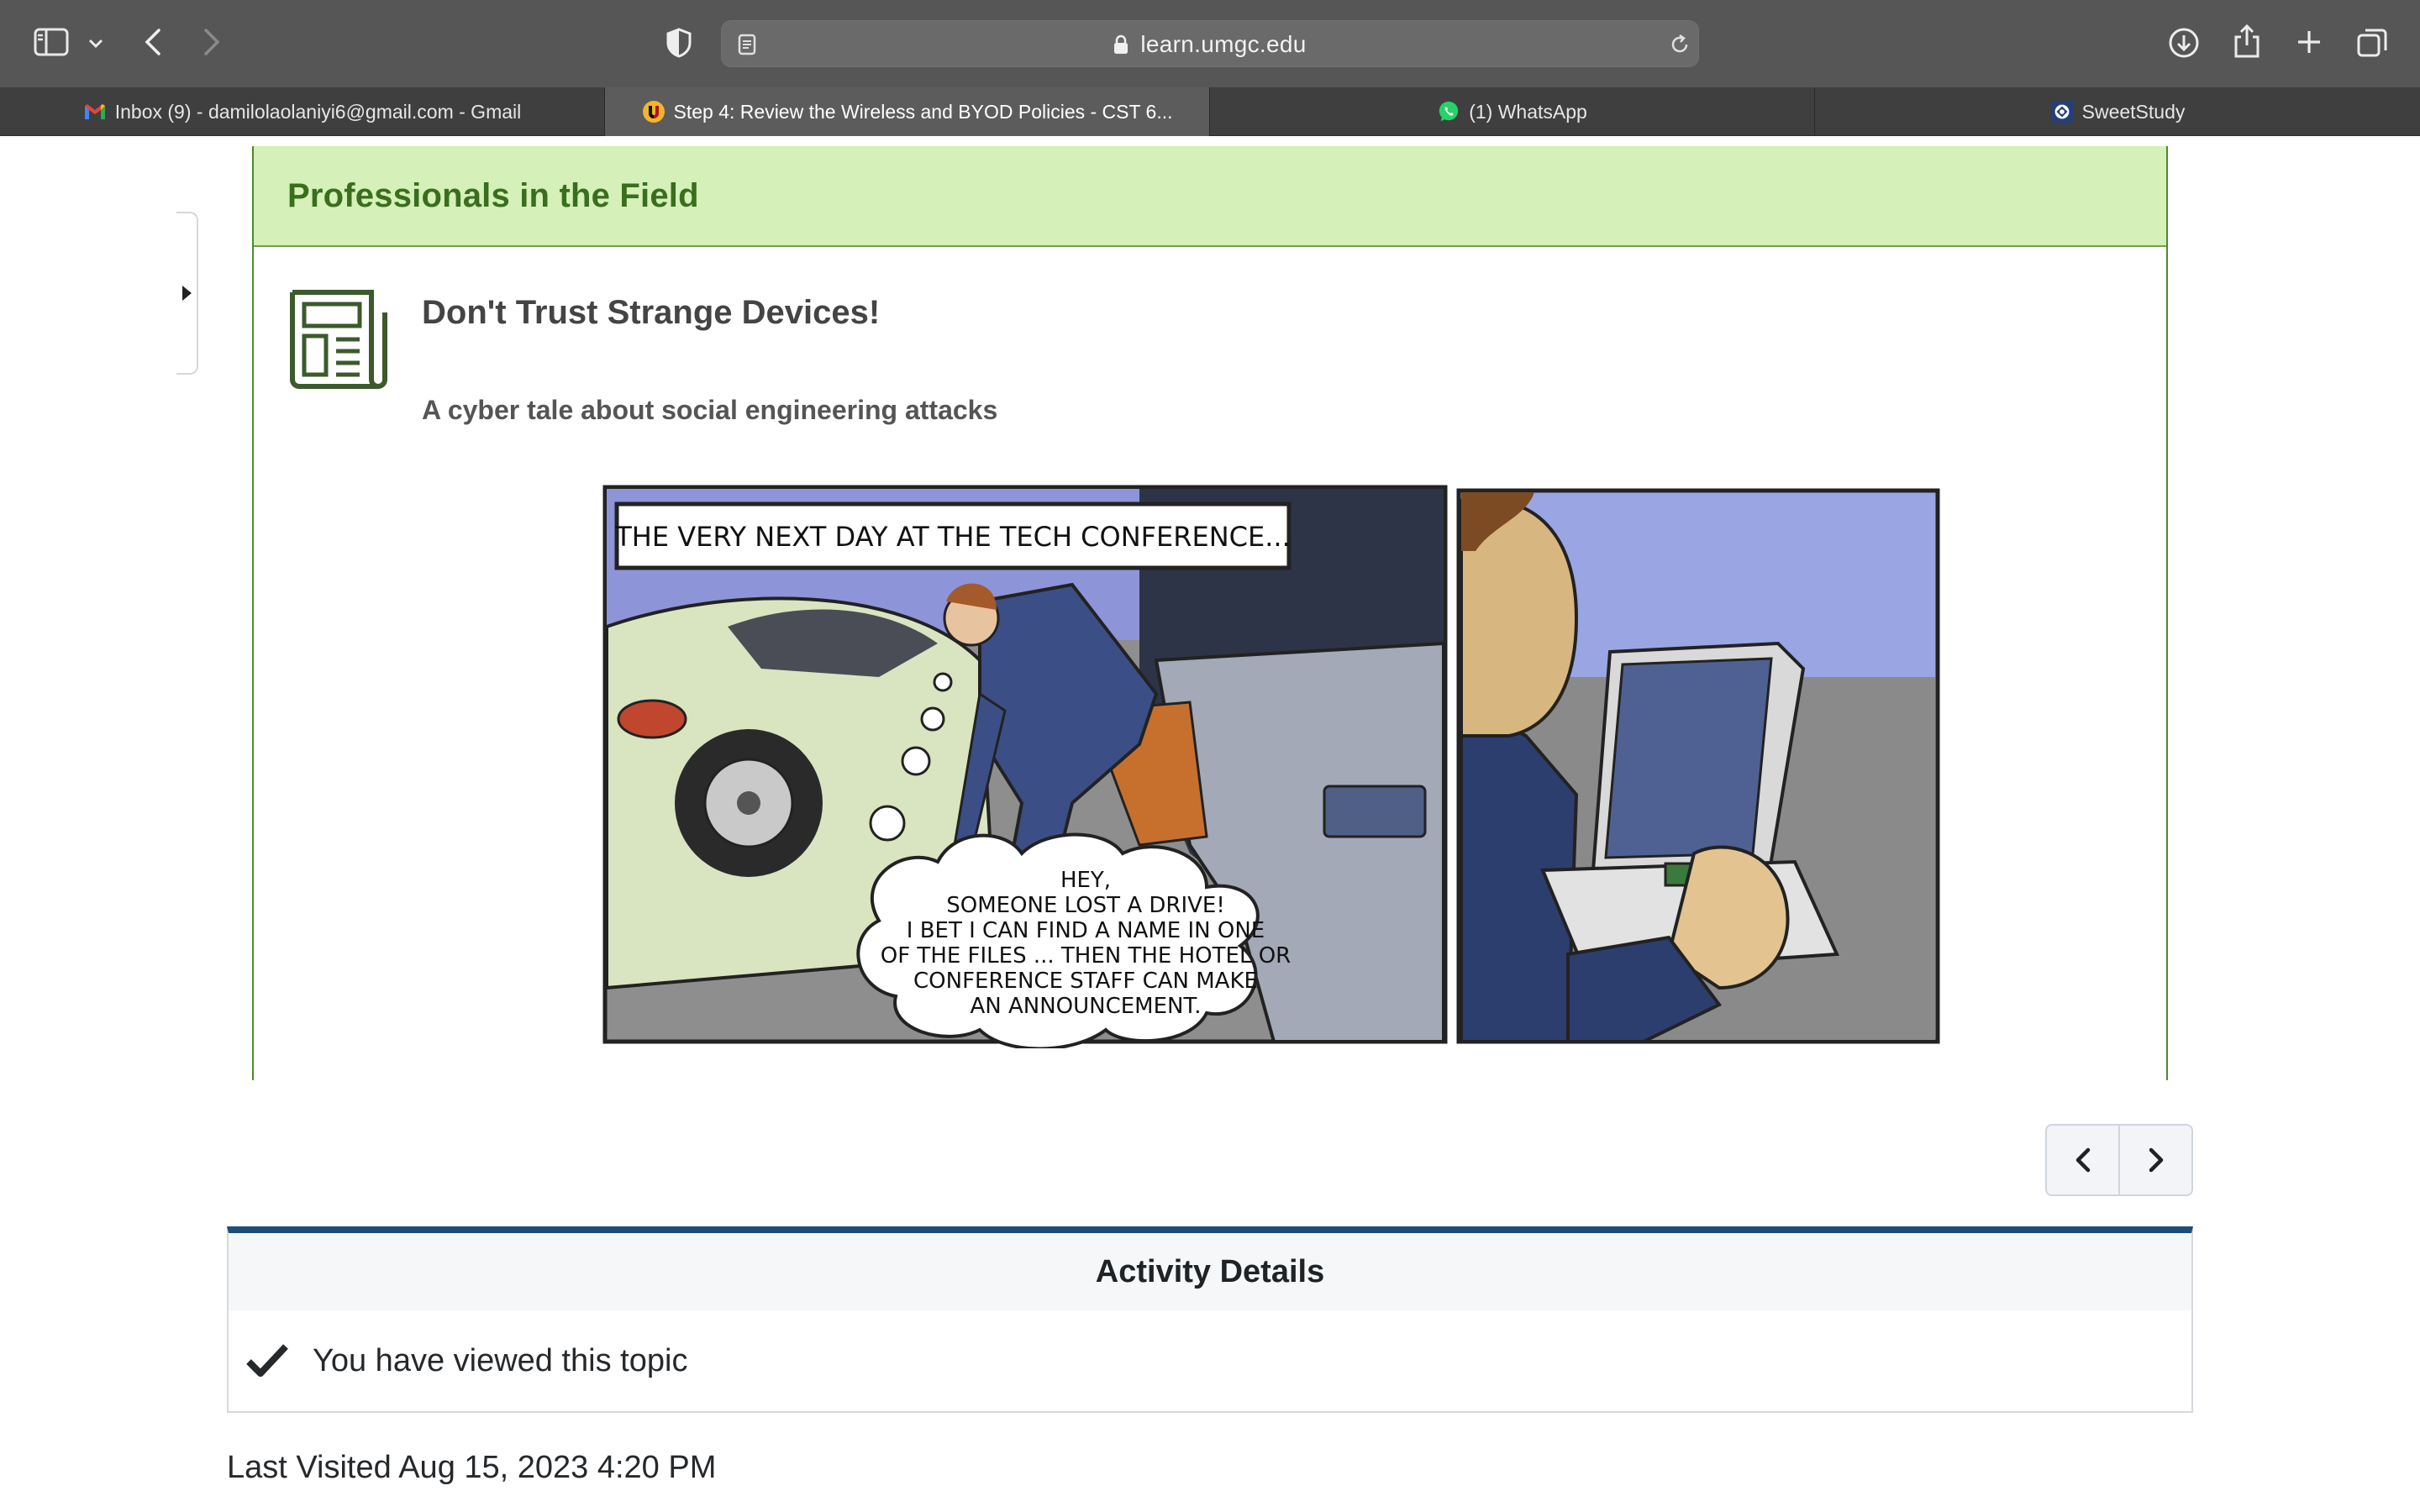  I want to click on gmail-icon, so click(95, 111).